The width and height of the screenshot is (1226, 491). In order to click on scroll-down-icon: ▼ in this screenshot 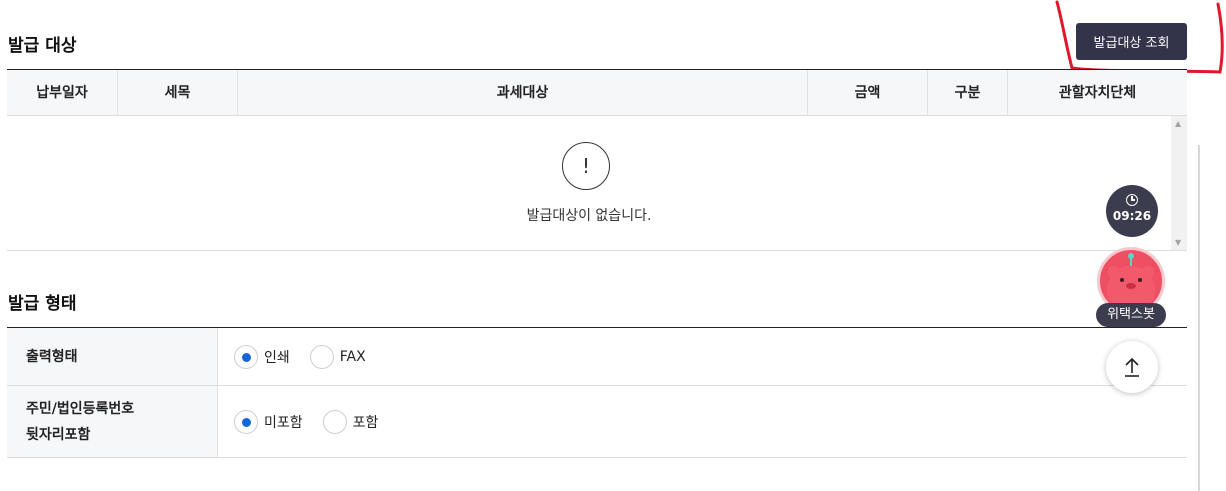, I will do `click(1178, 242)`.